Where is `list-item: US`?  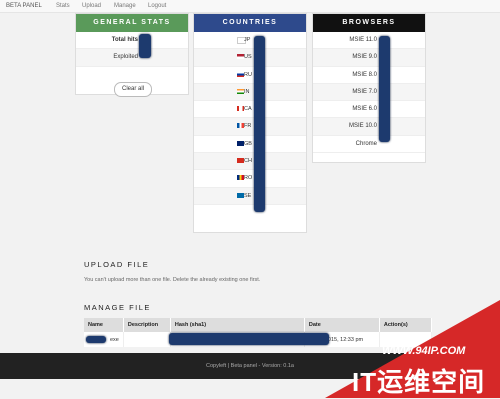 list-item: US is located at coordinates (250, 58).